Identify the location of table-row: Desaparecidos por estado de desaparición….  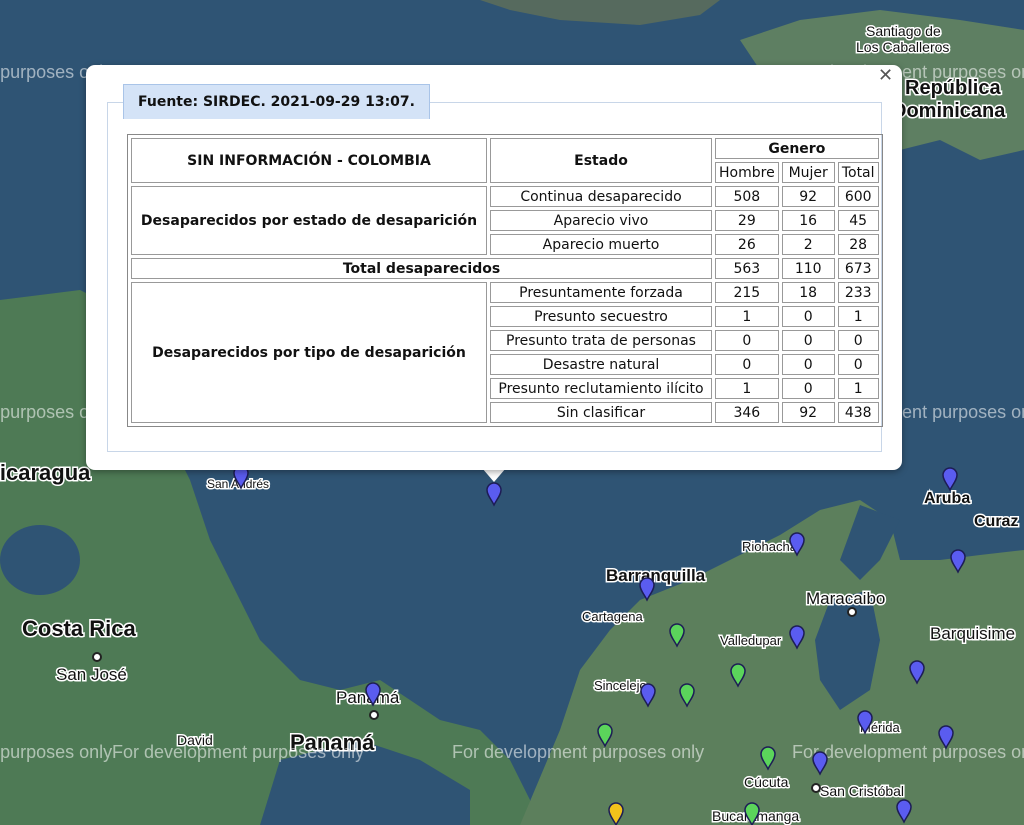
(505, 220).